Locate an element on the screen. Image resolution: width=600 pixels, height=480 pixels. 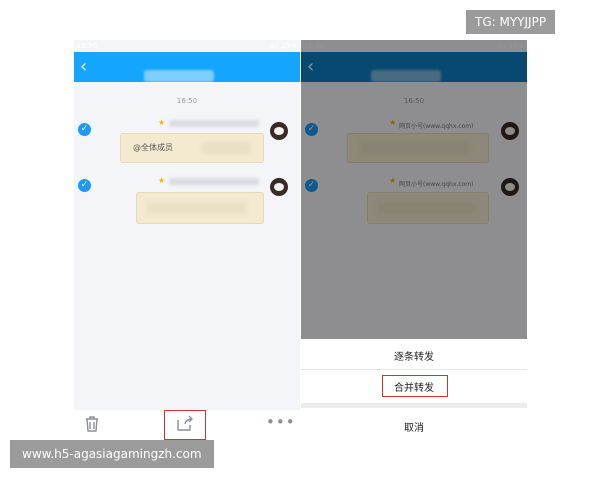
message-text-1: @全体成员 is located at coordinates (153, 147).